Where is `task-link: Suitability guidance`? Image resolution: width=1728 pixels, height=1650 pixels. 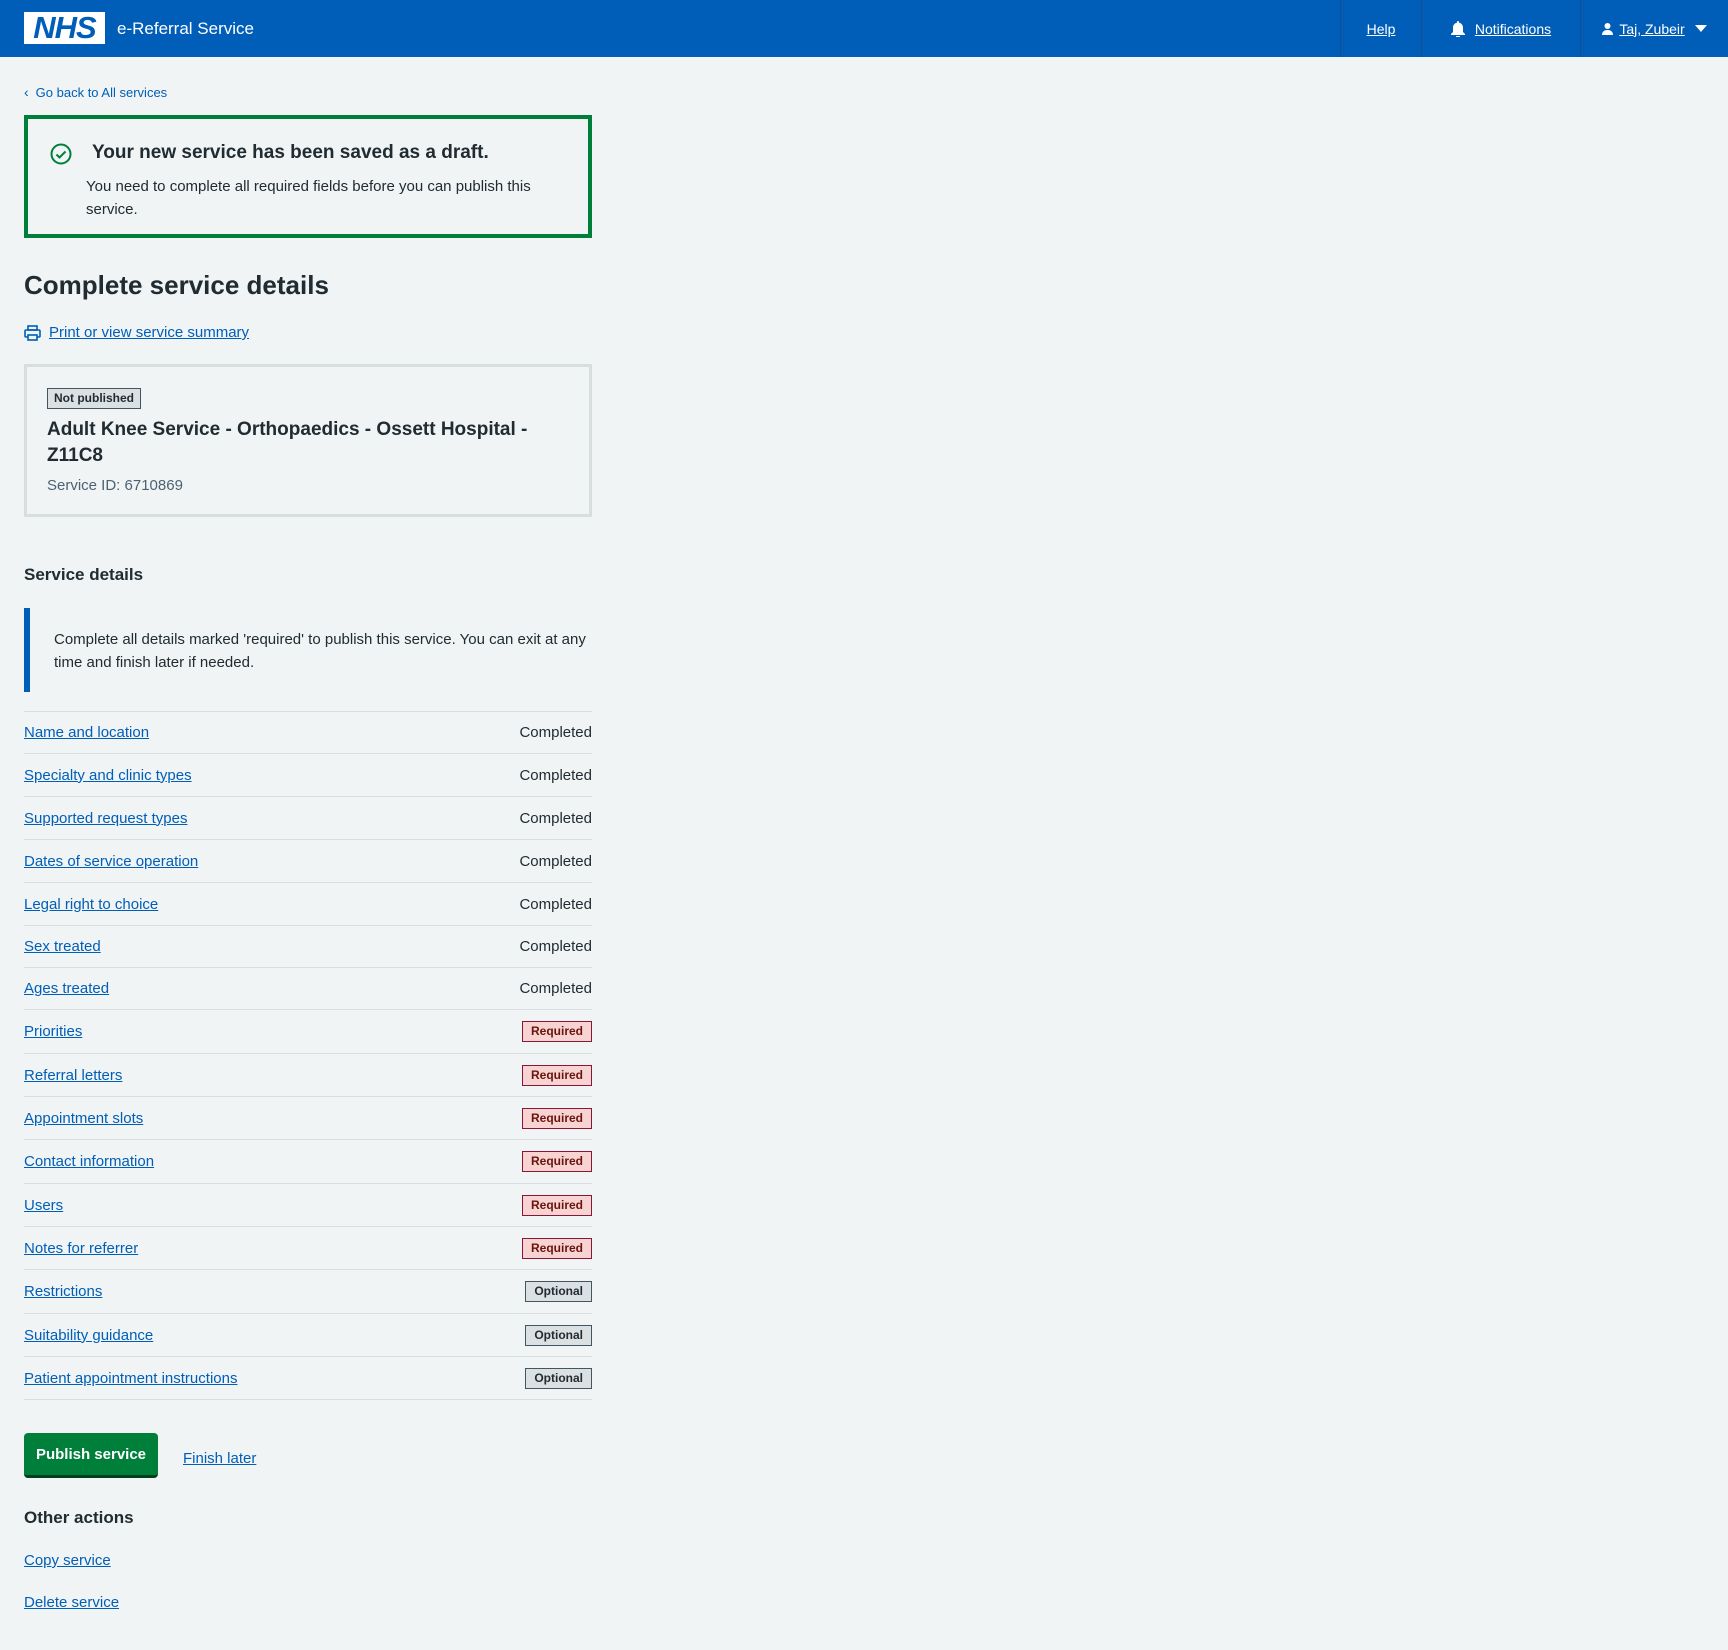 task-link: Suitability guidance is located at coordinates (88, 1335).